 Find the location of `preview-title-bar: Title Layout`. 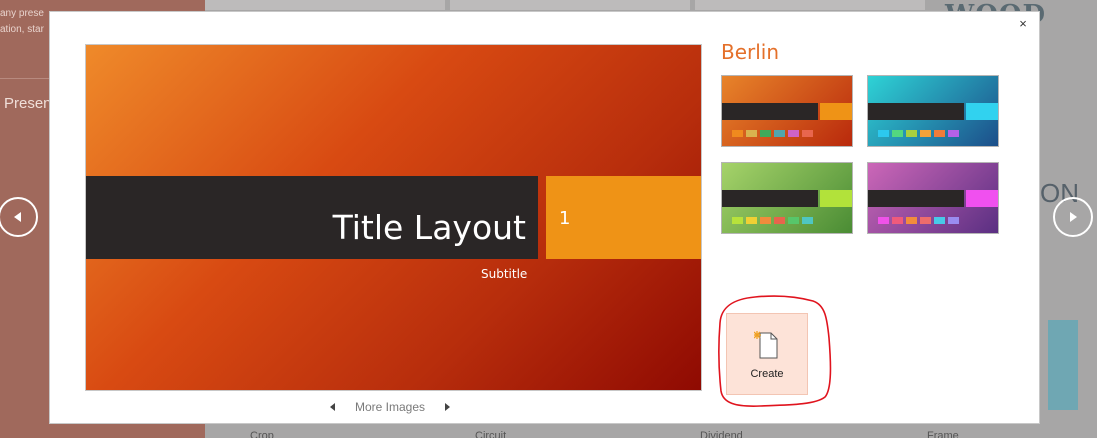

preview-title-bar: Title Layout is located at coordinates (312, 217).